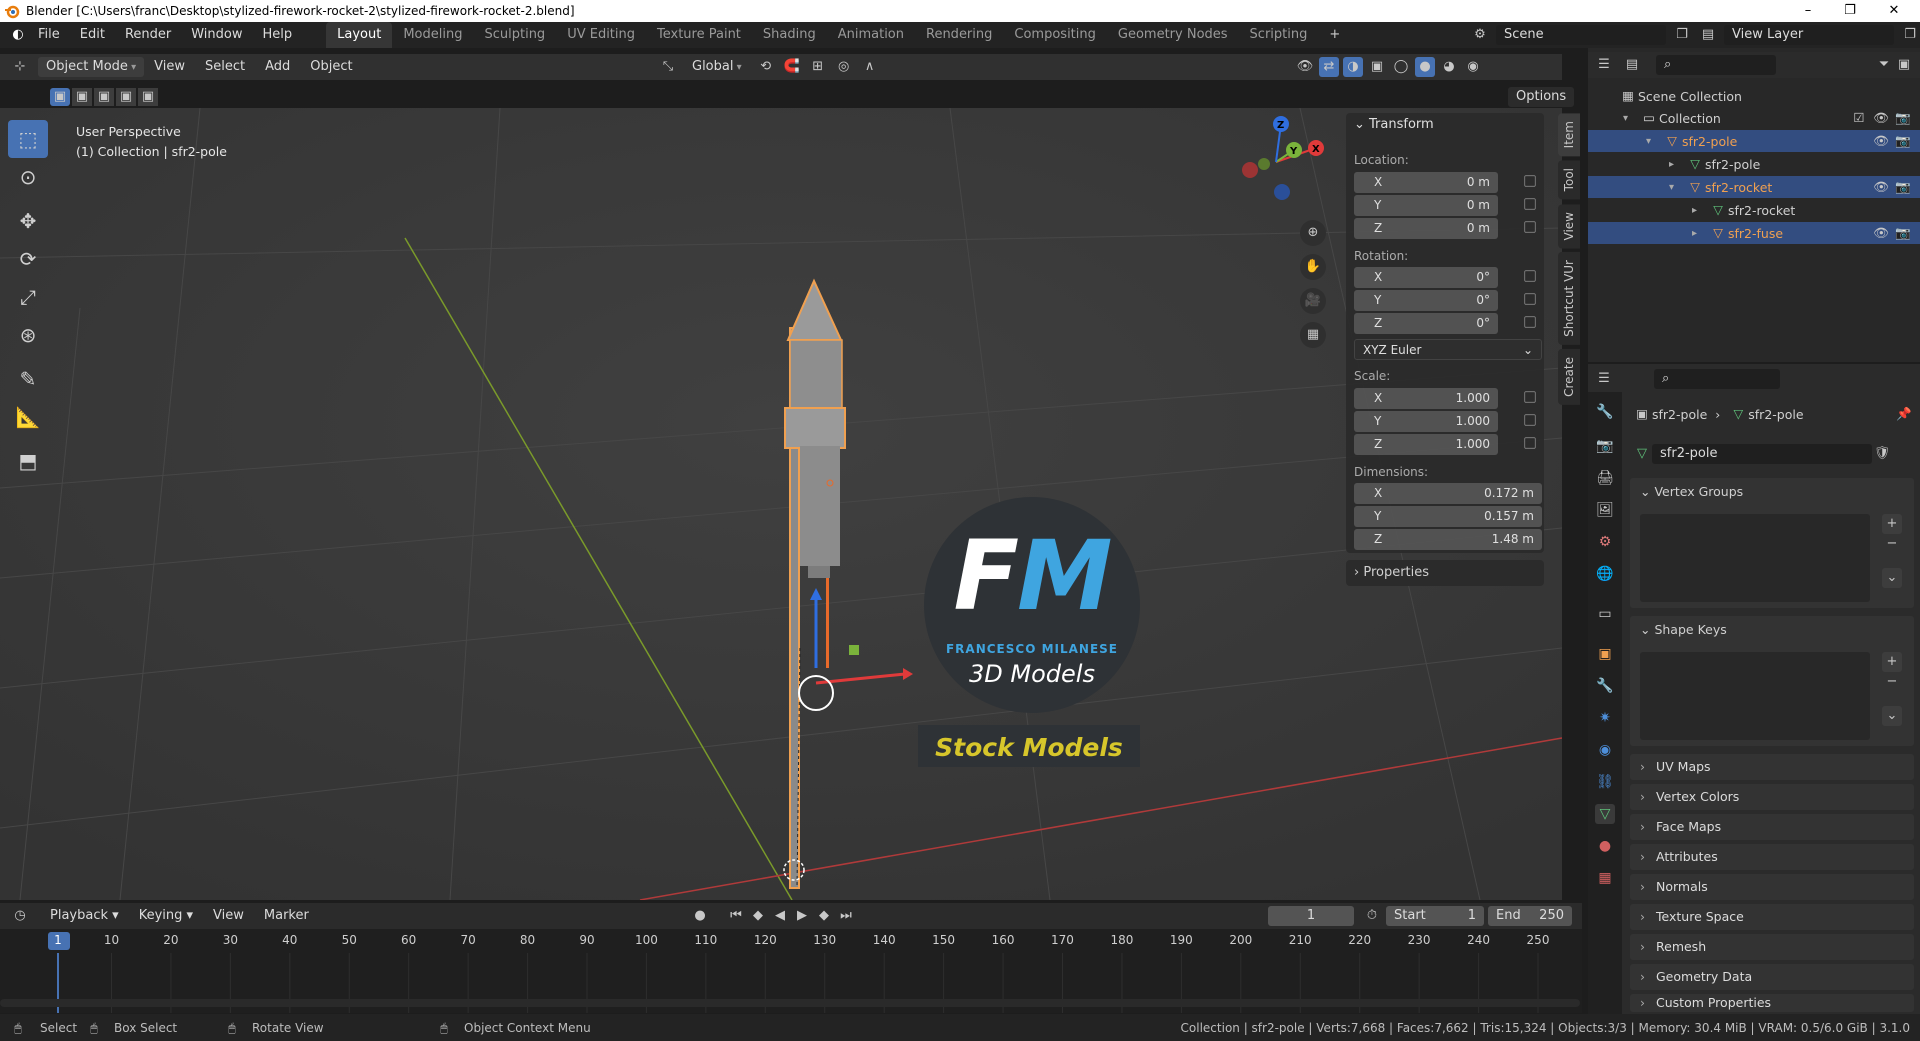 This screenshot has width=1920, height=1041. Describe the element at coordinates (1569, 135) in the screenshot. I see `tab-item: Item` at that location.